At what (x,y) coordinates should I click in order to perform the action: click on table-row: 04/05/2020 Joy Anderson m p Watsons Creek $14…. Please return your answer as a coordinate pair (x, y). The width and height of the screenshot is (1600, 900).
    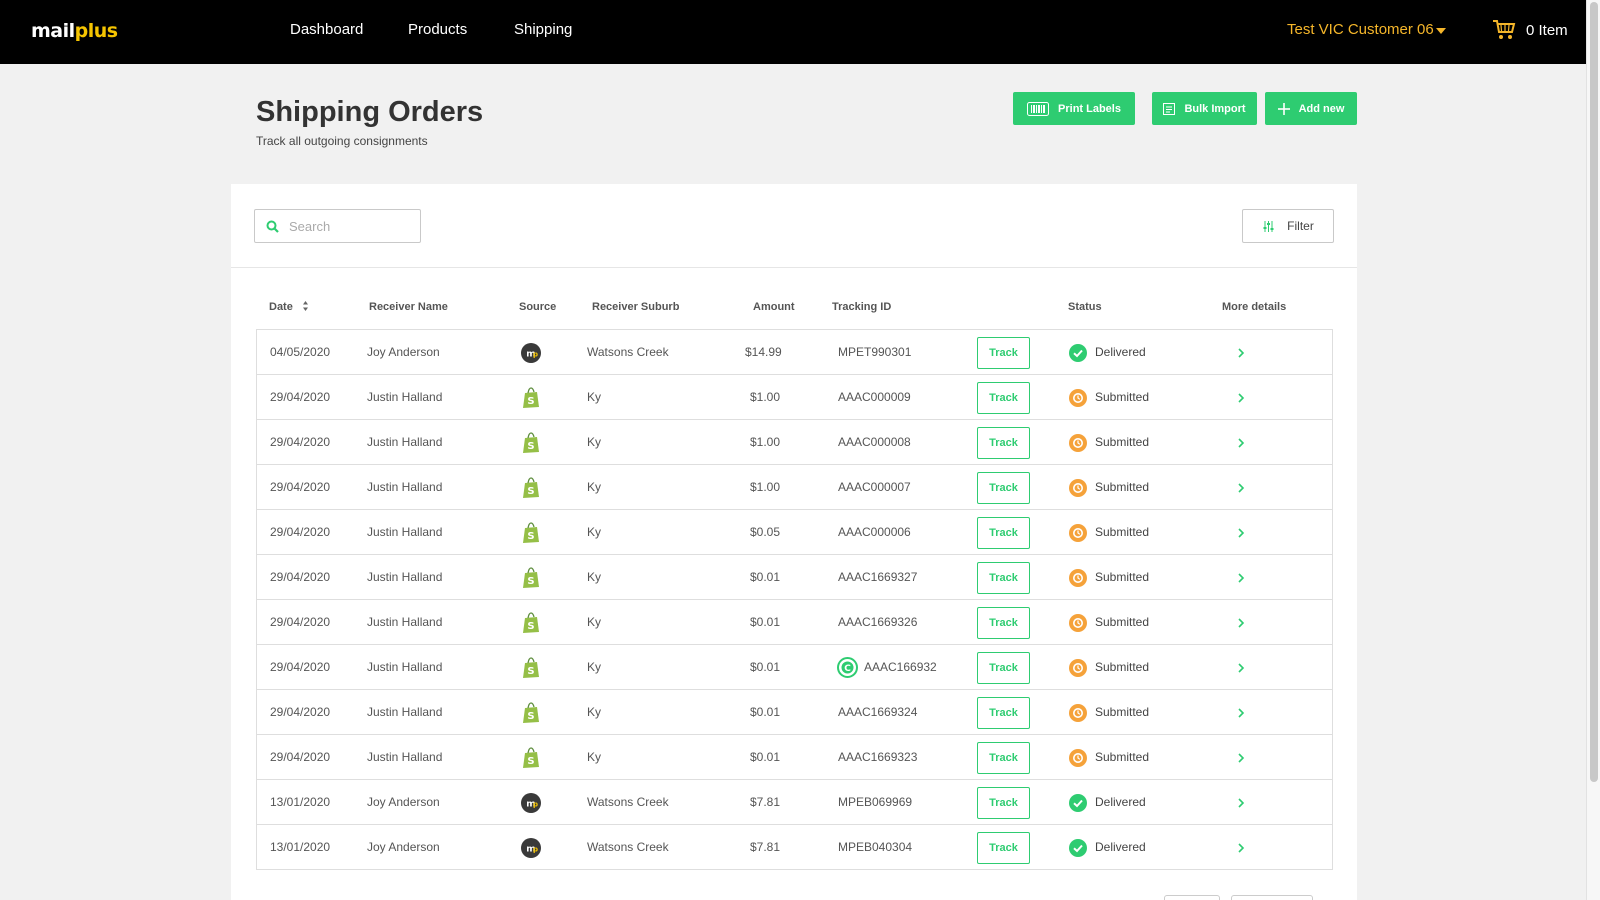
    Looking at the image, I should click on (794, 352).